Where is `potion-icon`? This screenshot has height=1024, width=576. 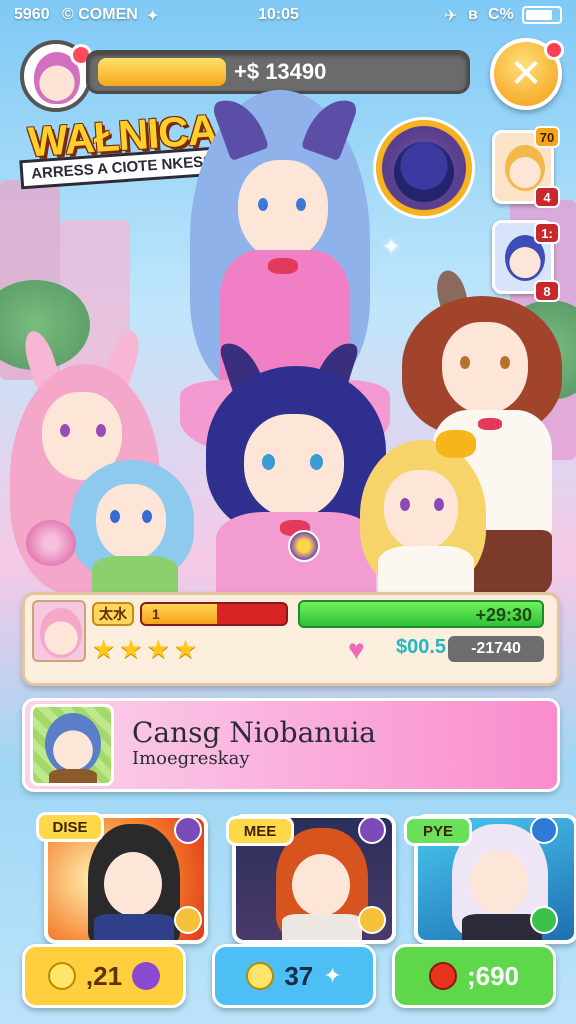 potion-icon is located at coordinates (146, 976).